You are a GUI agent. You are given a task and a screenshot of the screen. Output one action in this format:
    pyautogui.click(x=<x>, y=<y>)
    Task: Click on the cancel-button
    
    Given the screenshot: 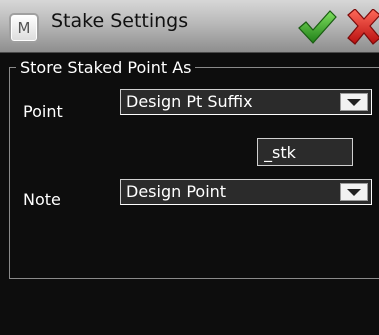 What is the action you would take?
    pyautogui.click(x=361, y=27)
    